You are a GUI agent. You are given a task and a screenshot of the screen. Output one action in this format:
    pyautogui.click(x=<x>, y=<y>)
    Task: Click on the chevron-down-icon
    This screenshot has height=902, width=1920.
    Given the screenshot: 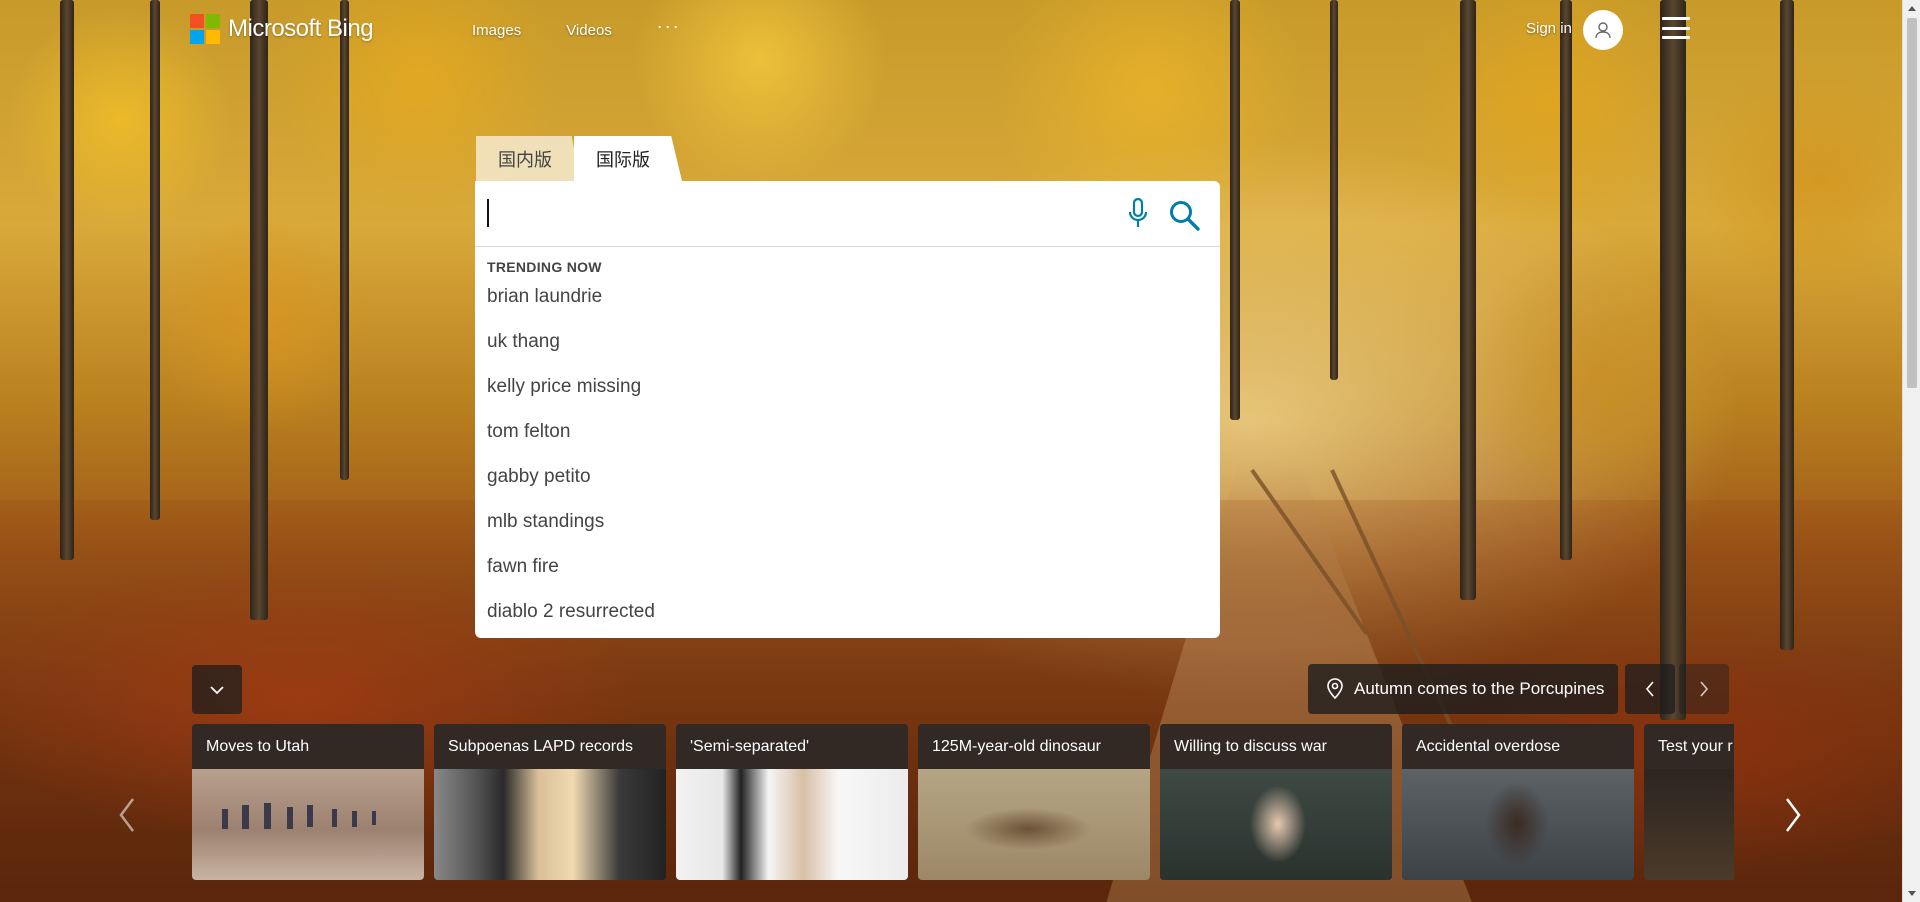 What is the action you would take?
    pyautogui.click(x=217, y=689)
    